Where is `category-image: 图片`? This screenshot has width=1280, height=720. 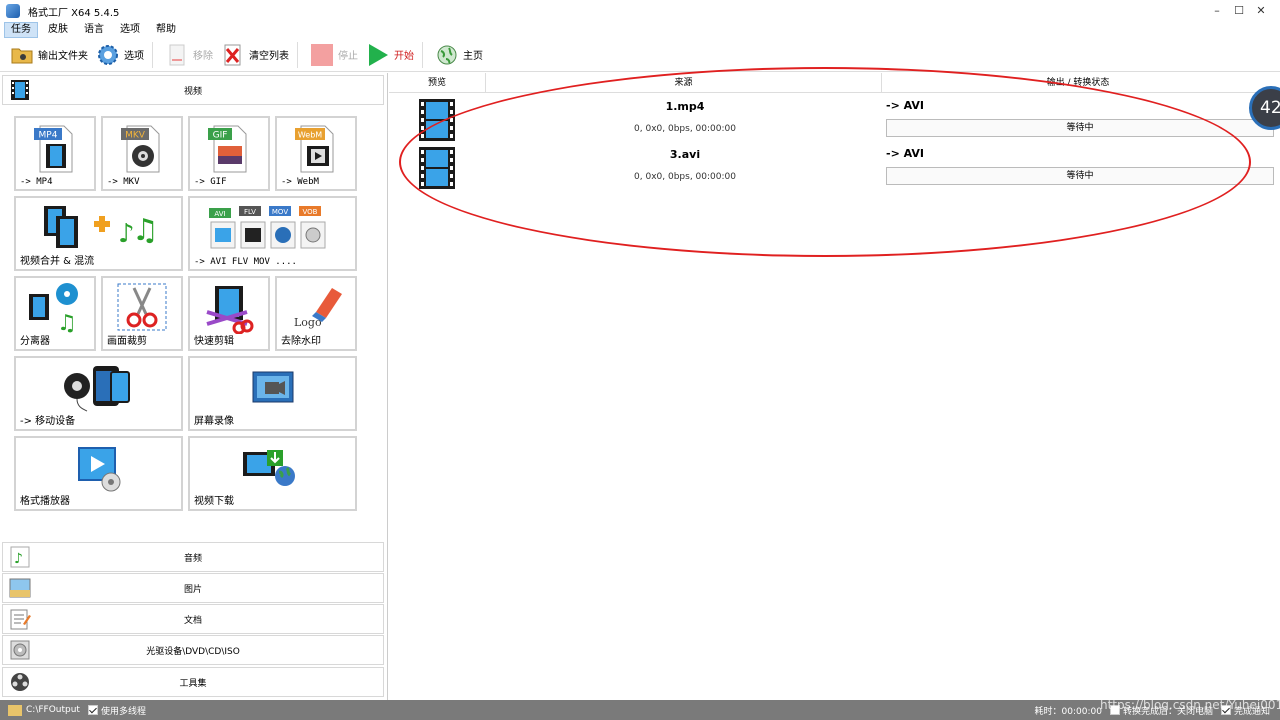
category-image: 图片 is located at coordinates (193, 588).